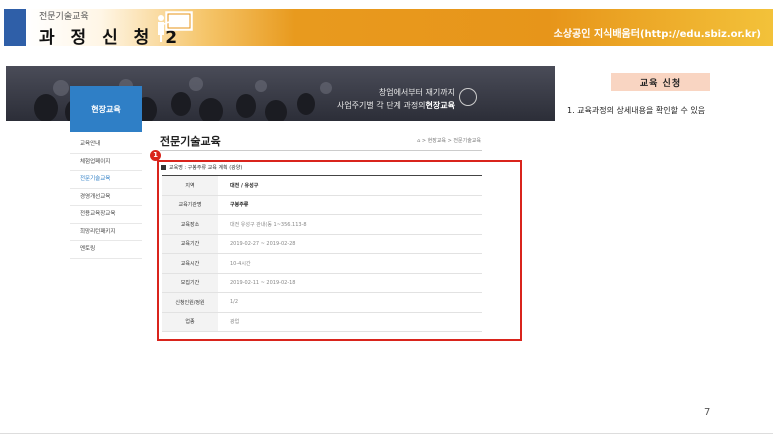 The image size is (773, 436). What do you see at coordinates (163, 167) in the screenshot?
I see `bullet-square-icon` at bounding box center [163, 167].